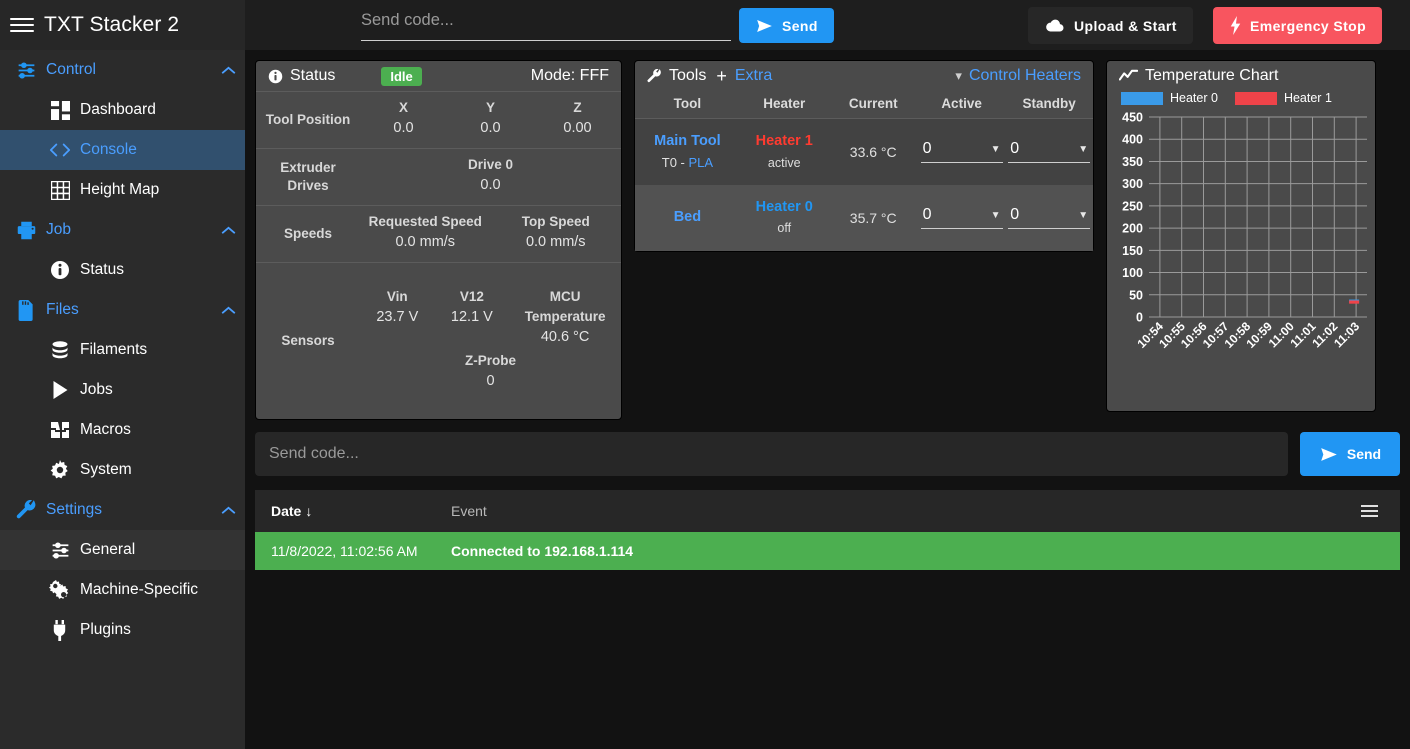 Image resolution: width=1410 pixels, height=749 pixels. I want to click on send-button-top: Send, so click(786, 25).